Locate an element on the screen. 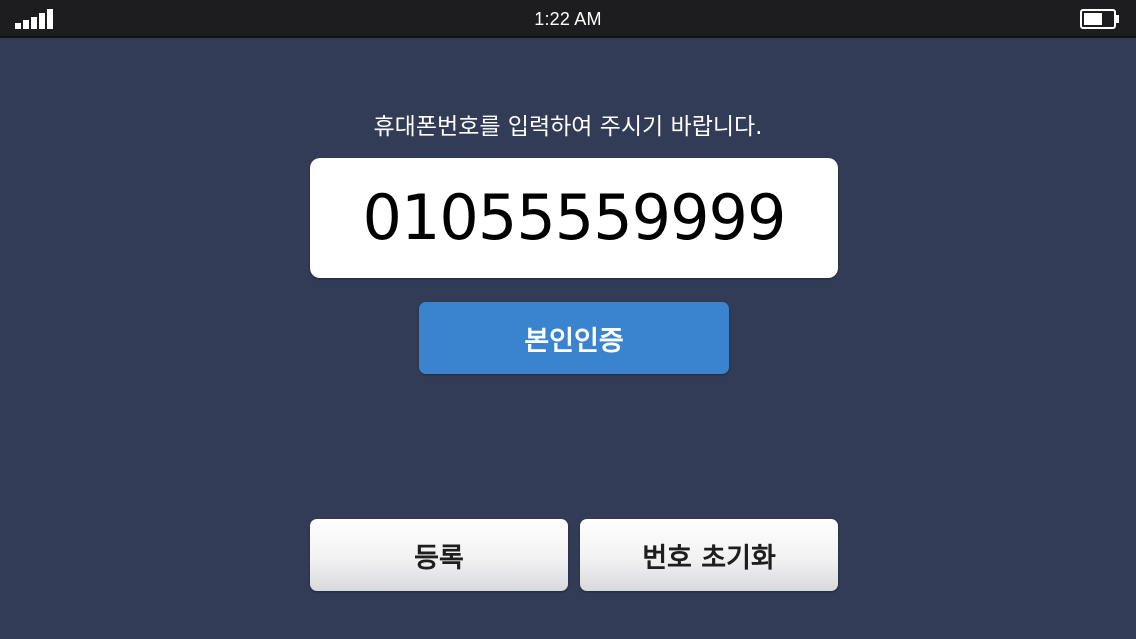 The height and width of the screenshot is (639, 1136). phone-number-value: 01055559999 is located at coordinates (574, 217).